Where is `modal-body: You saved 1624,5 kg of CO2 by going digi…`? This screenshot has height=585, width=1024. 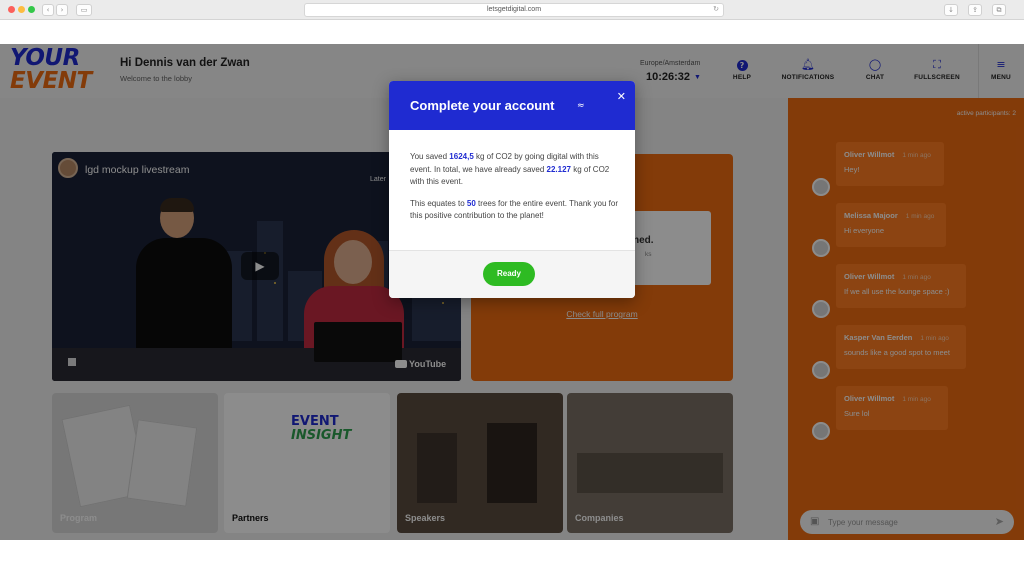 modal-body: You saved 1624,5 kg of CO2 by going digi… is located at coordinates (515, 187).